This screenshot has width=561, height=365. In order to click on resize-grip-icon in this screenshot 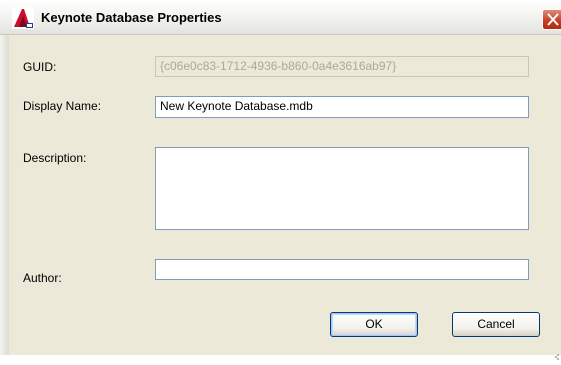, I will do `click(556, 353)`.